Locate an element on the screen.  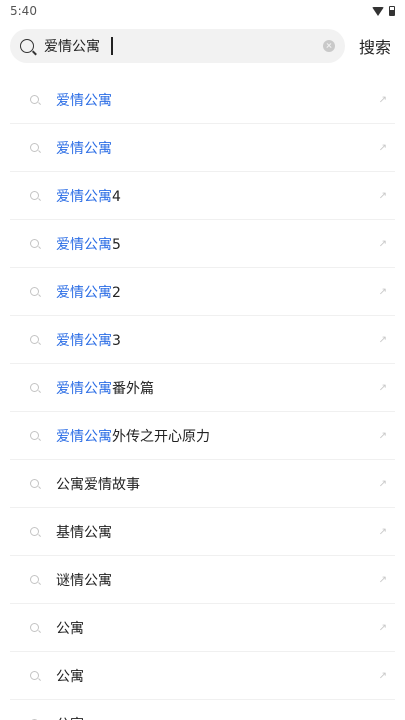
wifi-icon is located at coordinates (378, 11).